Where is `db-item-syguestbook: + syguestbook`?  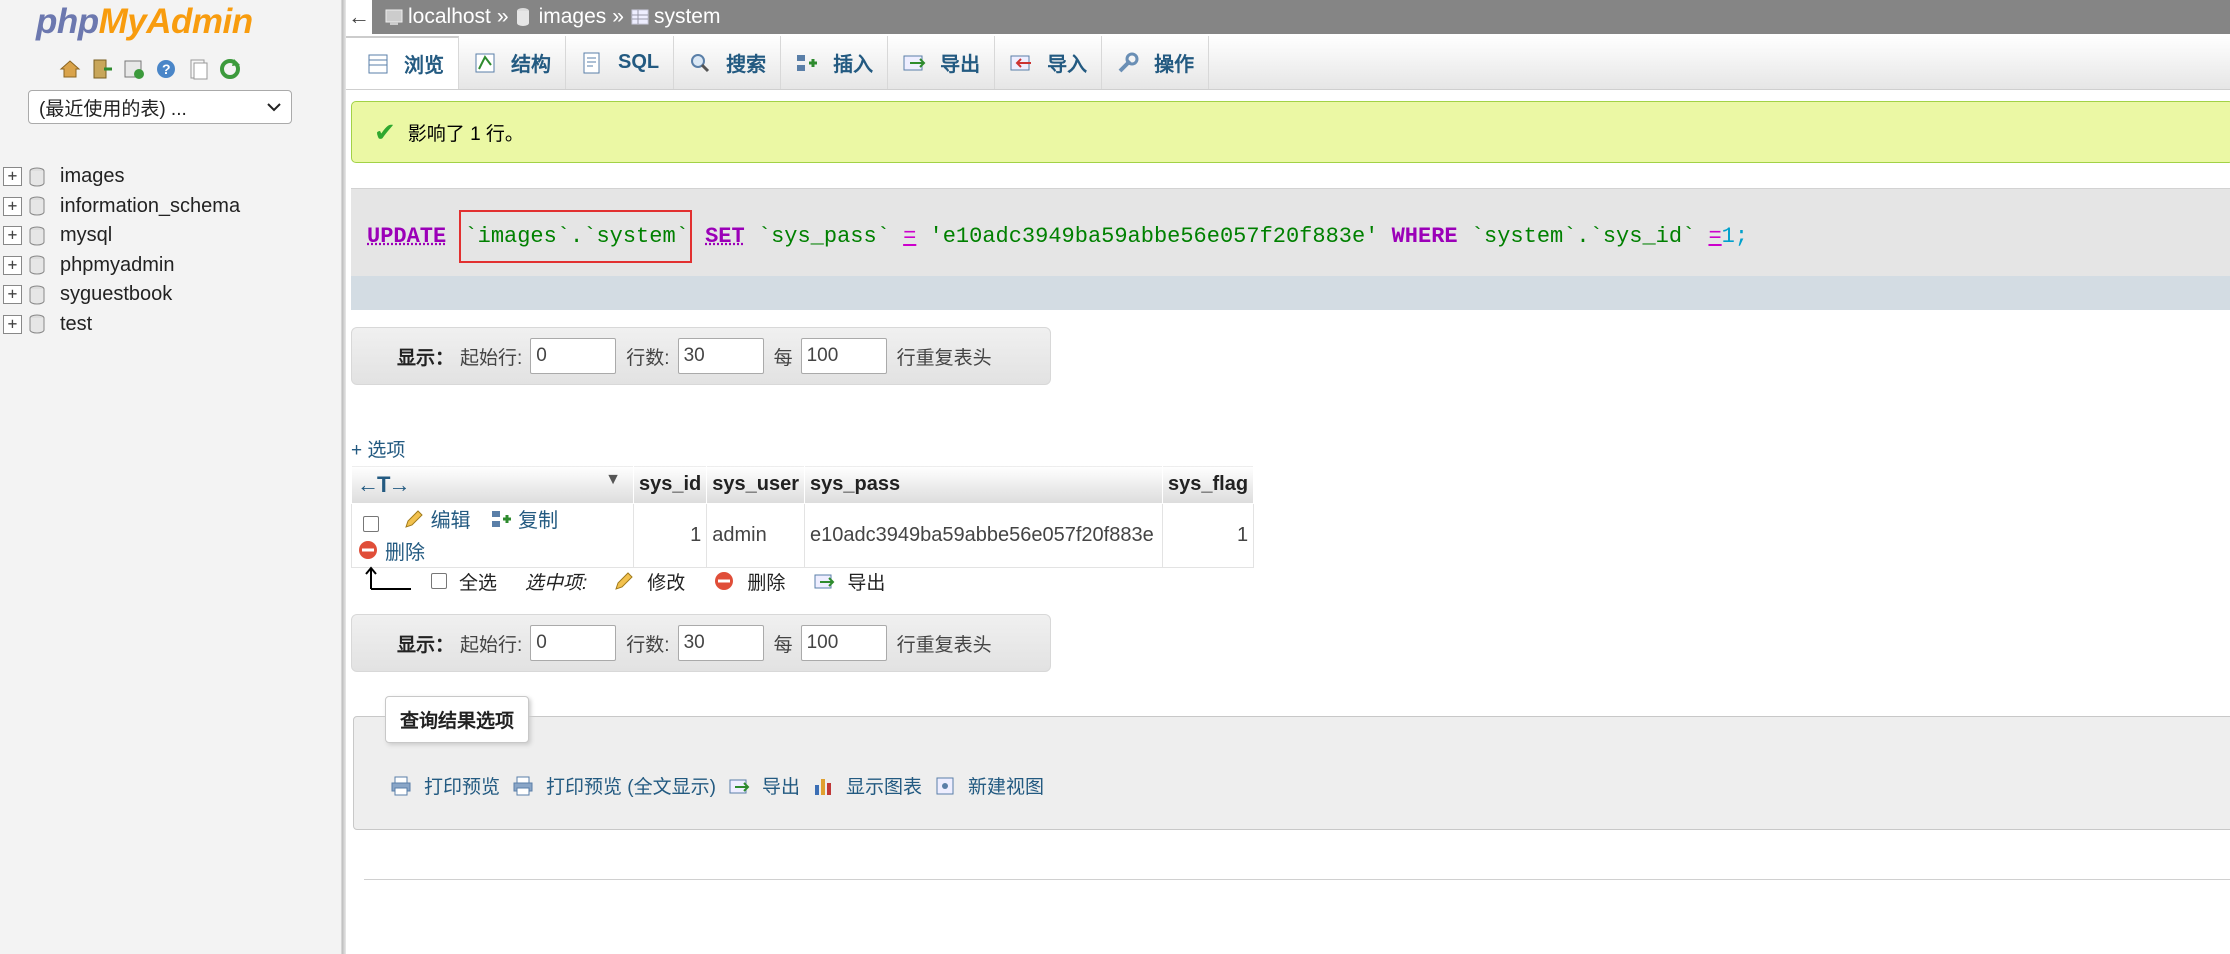
db-item-syguestbook: + syguestbook is located at coordinates (120, 295).